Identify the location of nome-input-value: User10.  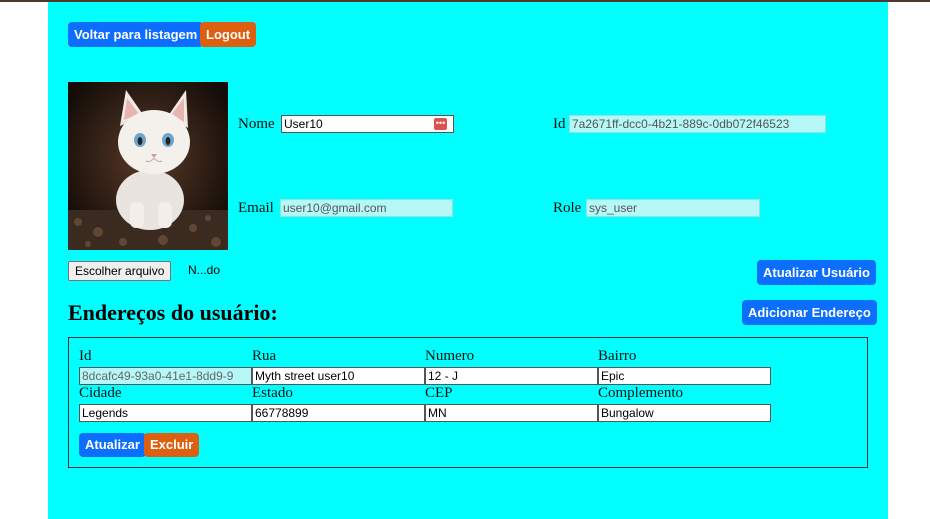
(303, 124).